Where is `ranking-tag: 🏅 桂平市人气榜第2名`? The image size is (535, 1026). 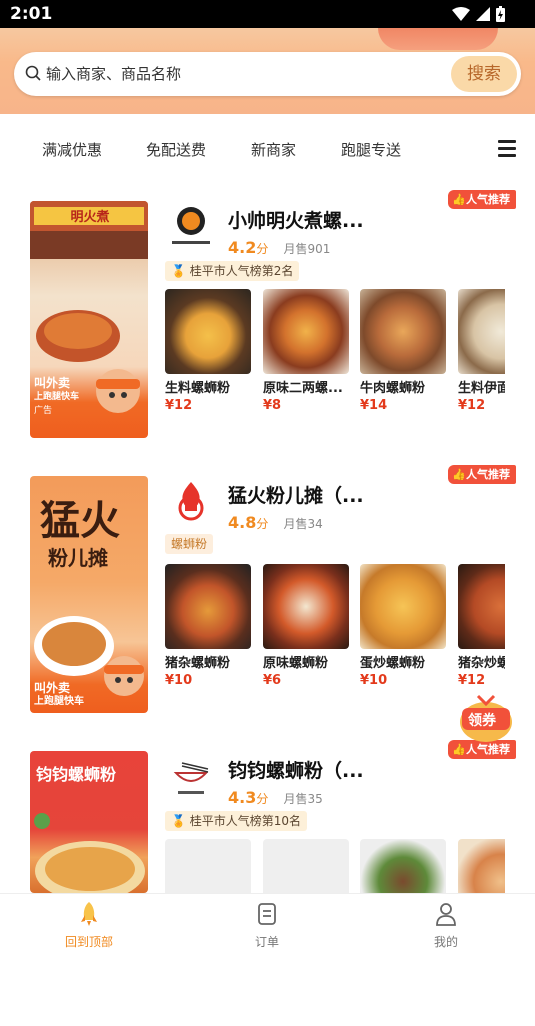
ranking-tag: 🏅 桂平市人气榜第2名 is located at coordinates (232, 271).